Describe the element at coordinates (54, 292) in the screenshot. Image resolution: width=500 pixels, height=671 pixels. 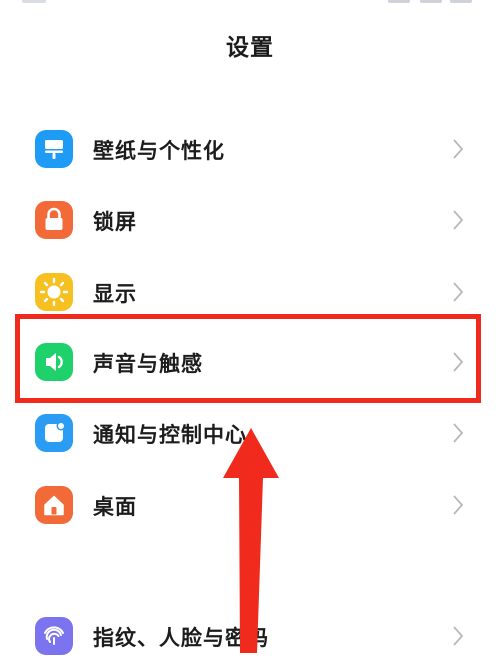
I see `sun-icon` at that location.